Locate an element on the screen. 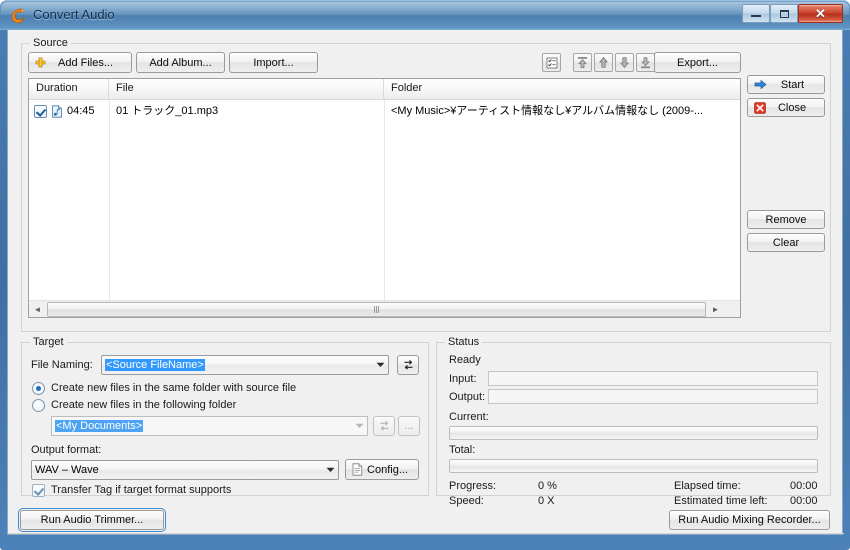  progress-label: Progress: is located at coordinates (473, 486).